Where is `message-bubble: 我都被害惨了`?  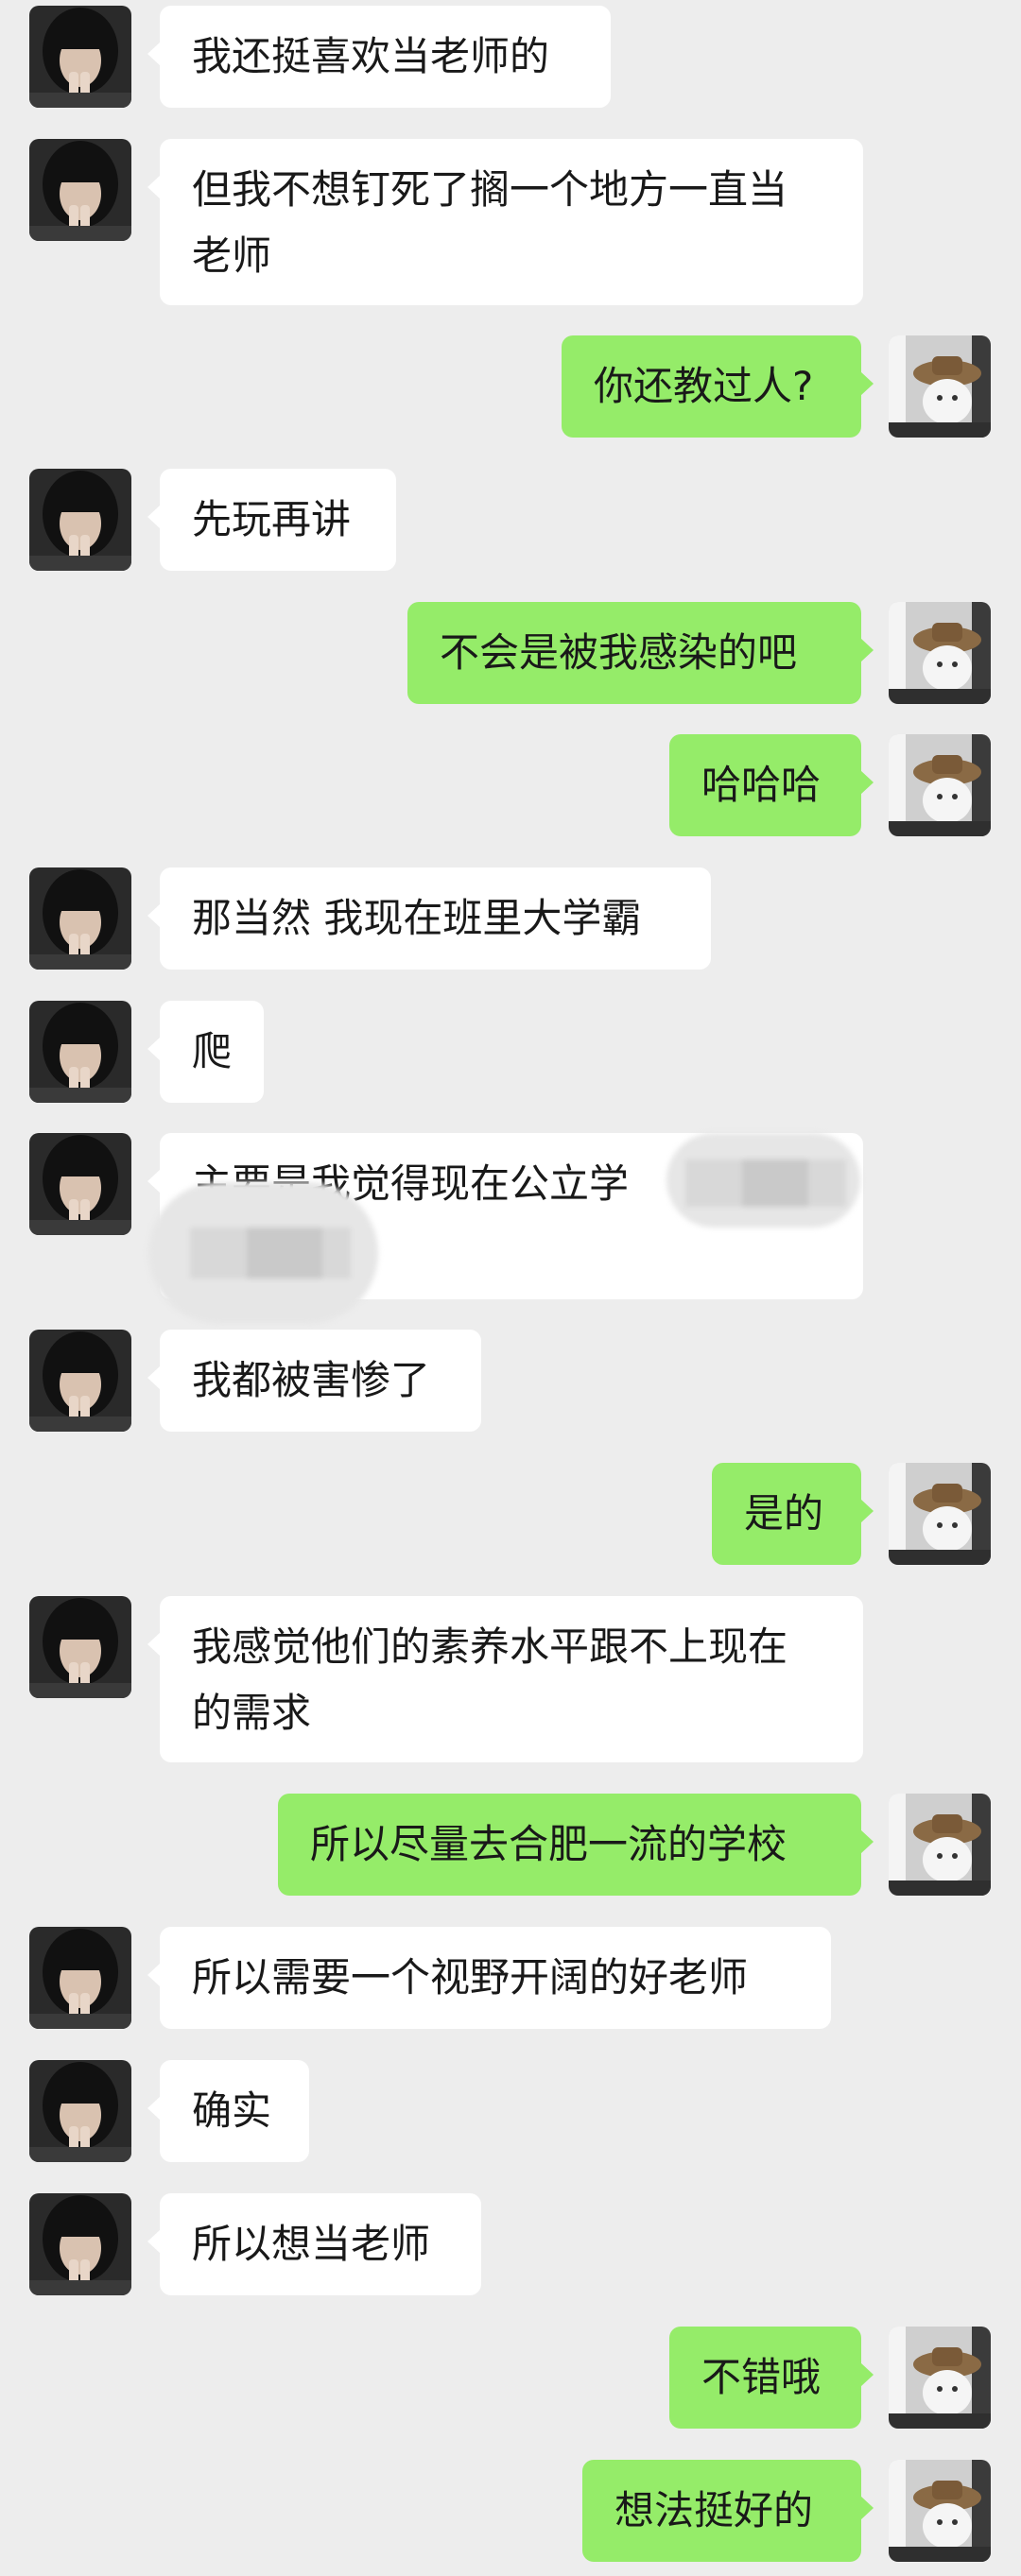
message-bubble: 我都被害惨了 is located at coordinates (314, 1381).